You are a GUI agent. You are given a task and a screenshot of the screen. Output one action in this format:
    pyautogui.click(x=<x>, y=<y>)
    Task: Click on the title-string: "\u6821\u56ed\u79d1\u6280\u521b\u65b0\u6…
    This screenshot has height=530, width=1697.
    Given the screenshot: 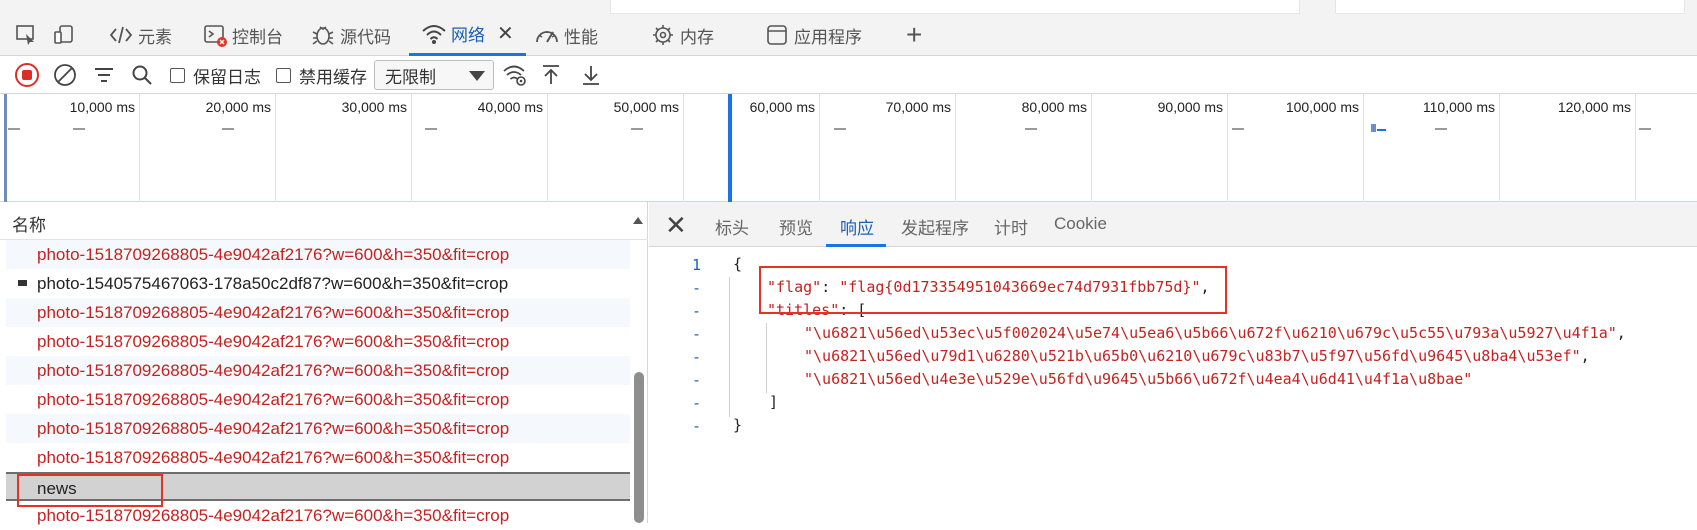 What is the action you would take?
    pyautogui.click(x=1192, y=356)
    